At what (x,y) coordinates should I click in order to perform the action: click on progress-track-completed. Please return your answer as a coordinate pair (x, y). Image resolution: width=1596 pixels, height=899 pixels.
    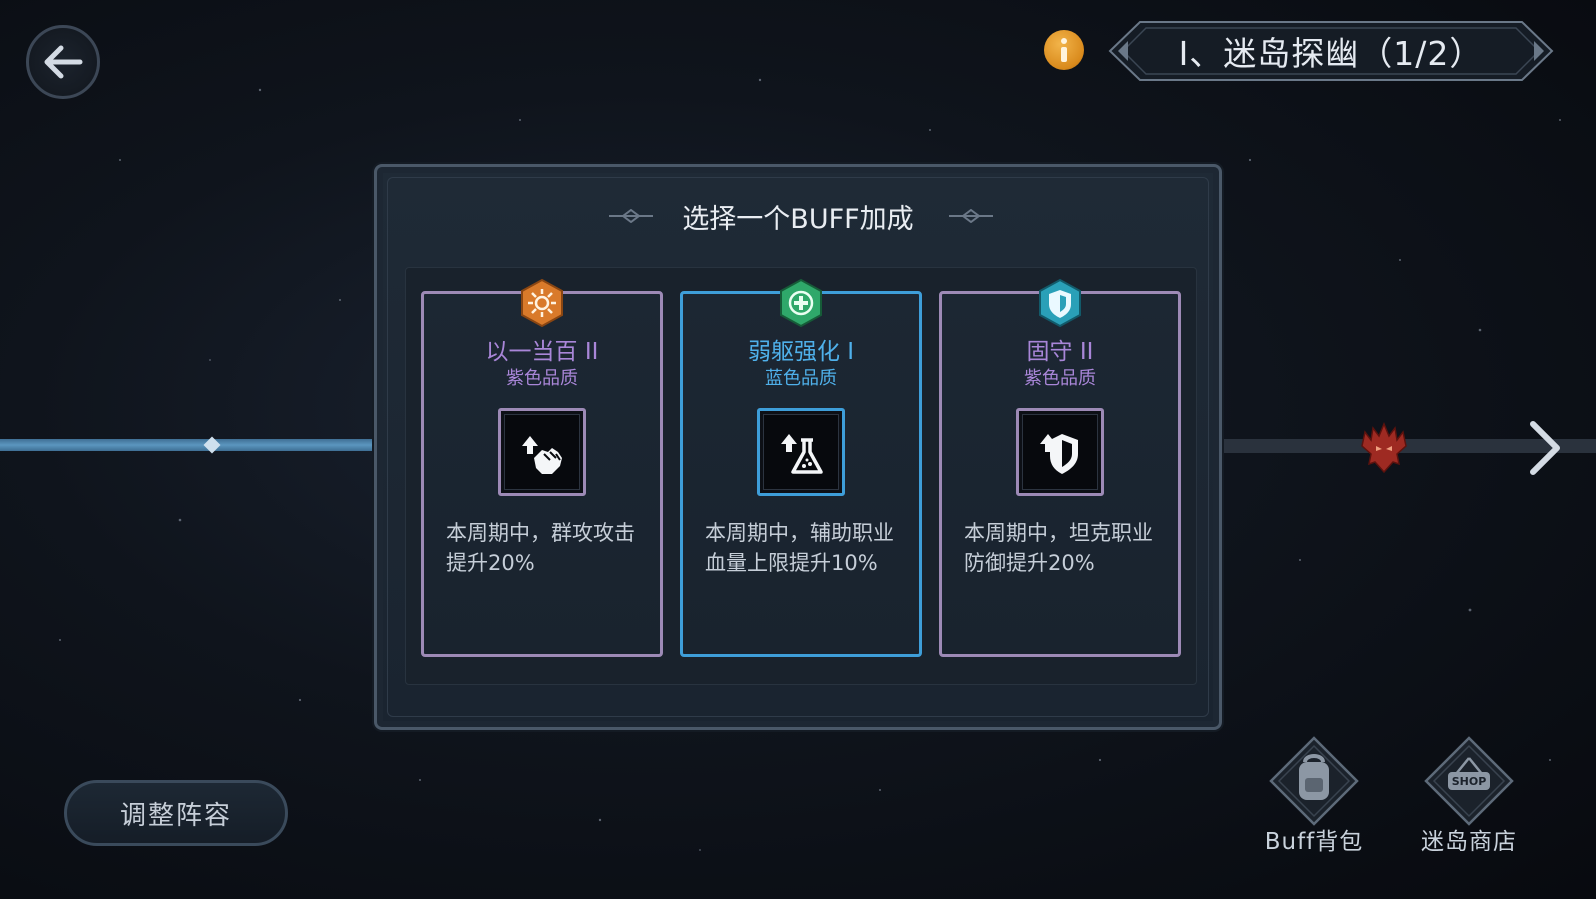
    Looking at the image, I should click on (187, 445).